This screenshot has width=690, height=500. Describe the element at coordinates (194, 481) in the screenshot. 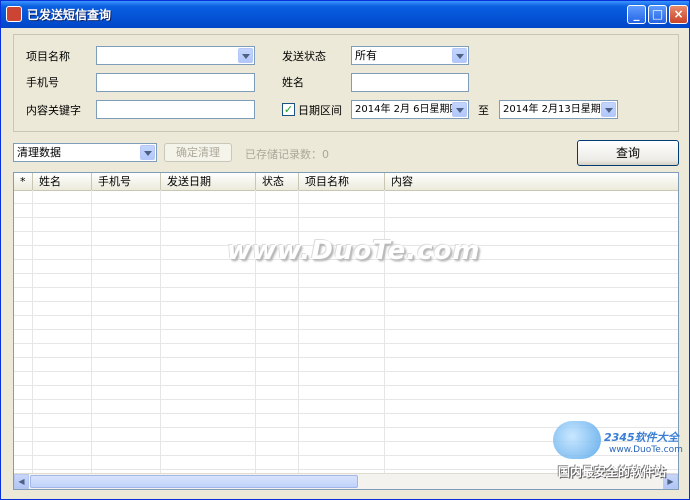

I see `scrollbar-thumb` at that location.